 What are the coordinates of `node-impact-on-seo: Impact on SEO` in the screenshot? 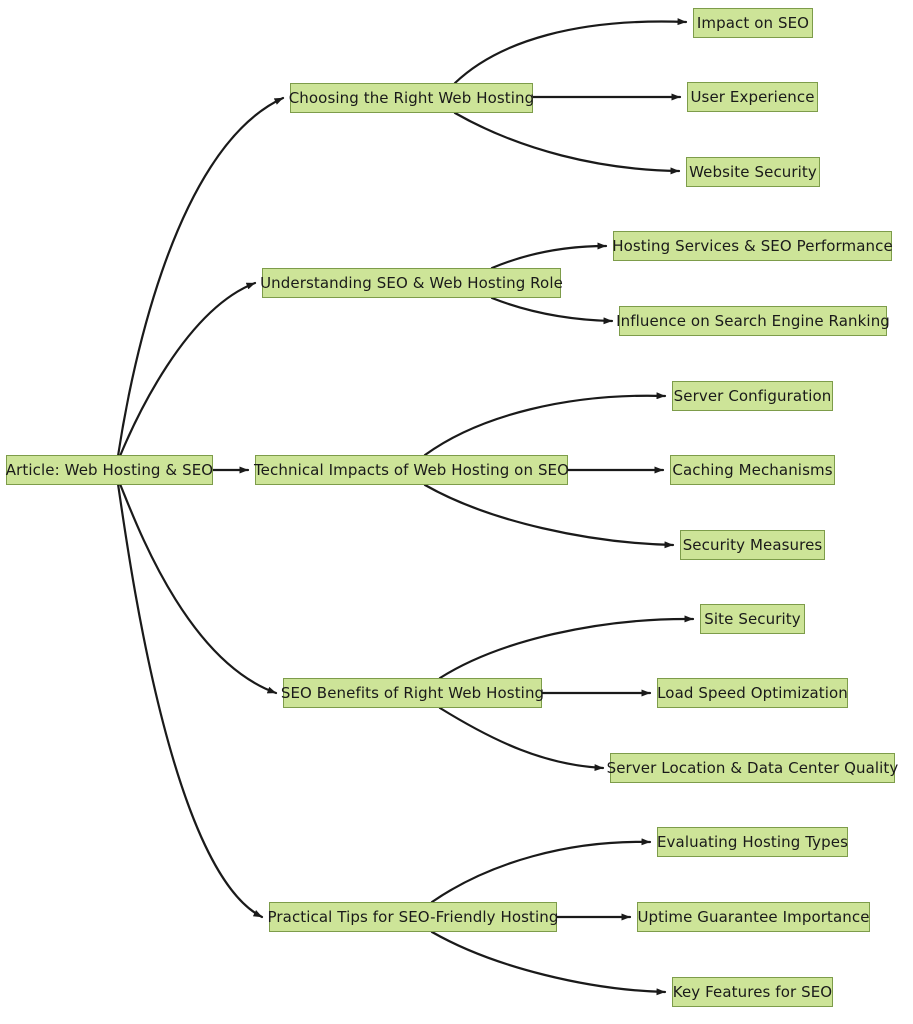 It's located at (753, 23).